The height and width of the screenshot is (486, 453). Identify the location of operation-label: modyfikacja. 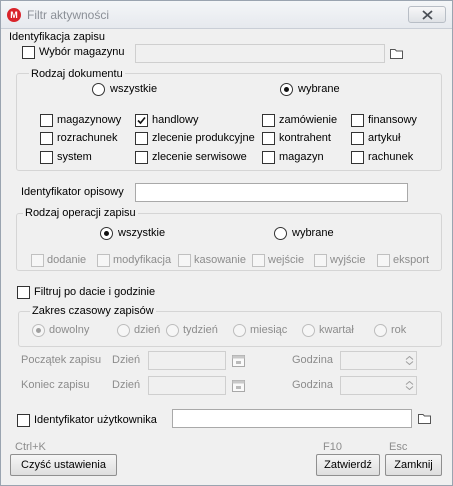
(142, 260).